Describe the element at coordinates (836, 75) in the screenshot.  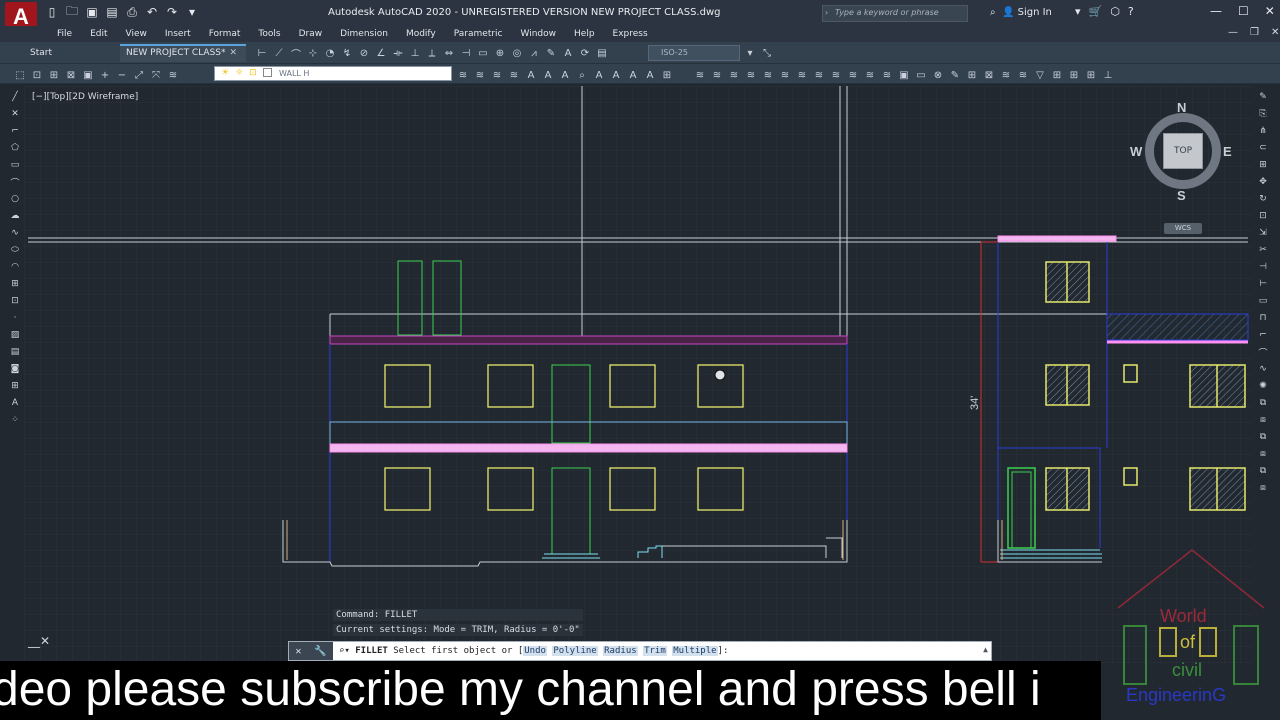
I see `layer-tool-9-icon: ≋` at that location.